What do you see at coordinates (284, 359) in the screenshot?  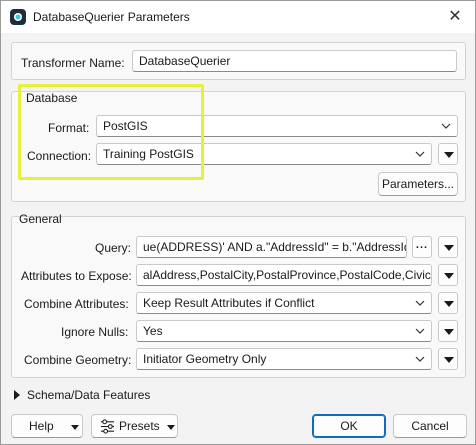 I see `combine-geometry-select: Initiator Geometry Only` at bounding box center [284, 359].